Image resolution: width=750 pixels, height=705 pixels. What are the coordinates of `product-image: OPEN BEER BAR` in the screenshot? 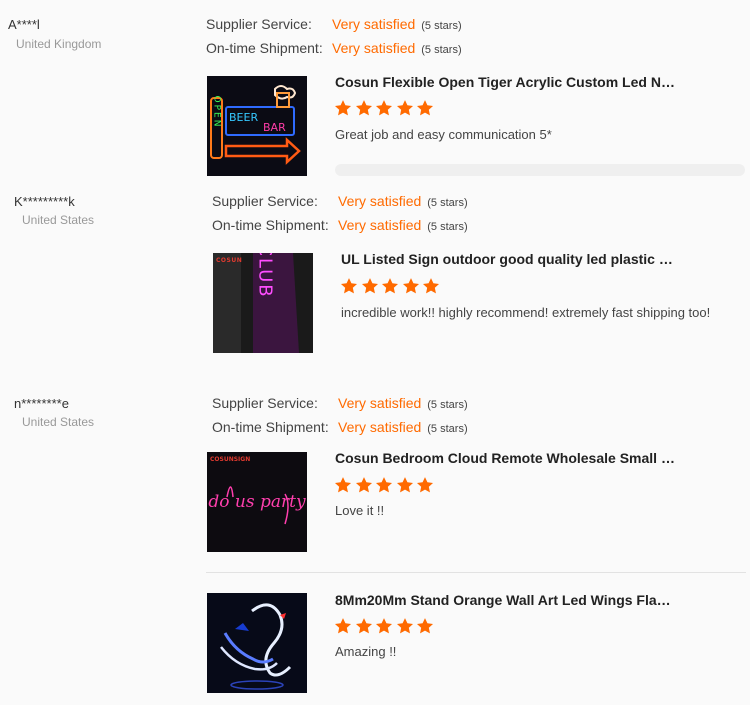 It's located at (257, 126).